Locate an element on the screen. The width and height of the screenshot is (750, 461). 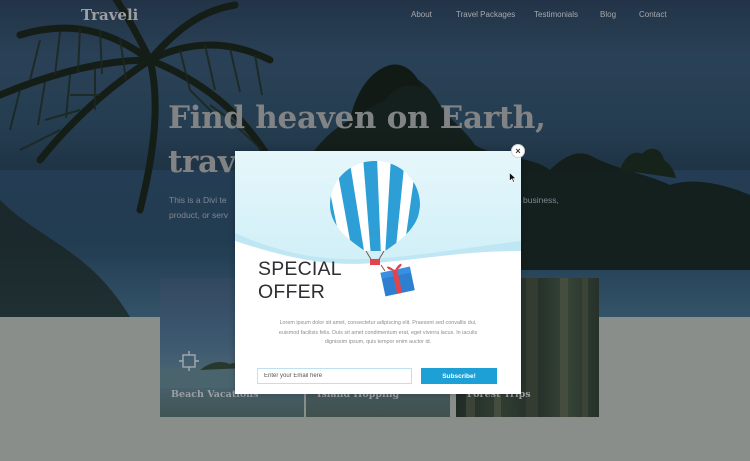
nav-item-travel-packages: Travel Packages is located at coordinates (485, 14).